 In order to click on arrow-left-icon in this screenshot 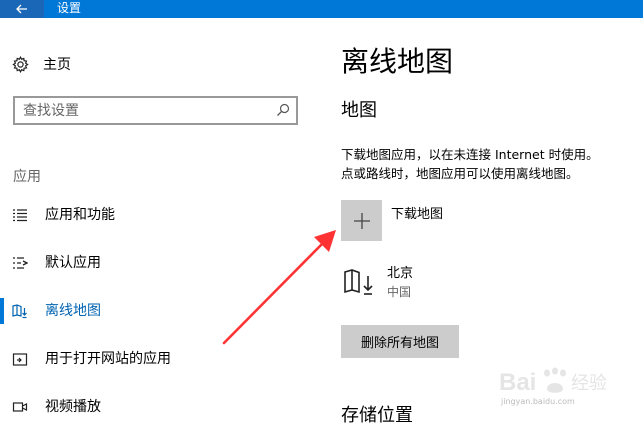, I will do `click(21, 9)`.